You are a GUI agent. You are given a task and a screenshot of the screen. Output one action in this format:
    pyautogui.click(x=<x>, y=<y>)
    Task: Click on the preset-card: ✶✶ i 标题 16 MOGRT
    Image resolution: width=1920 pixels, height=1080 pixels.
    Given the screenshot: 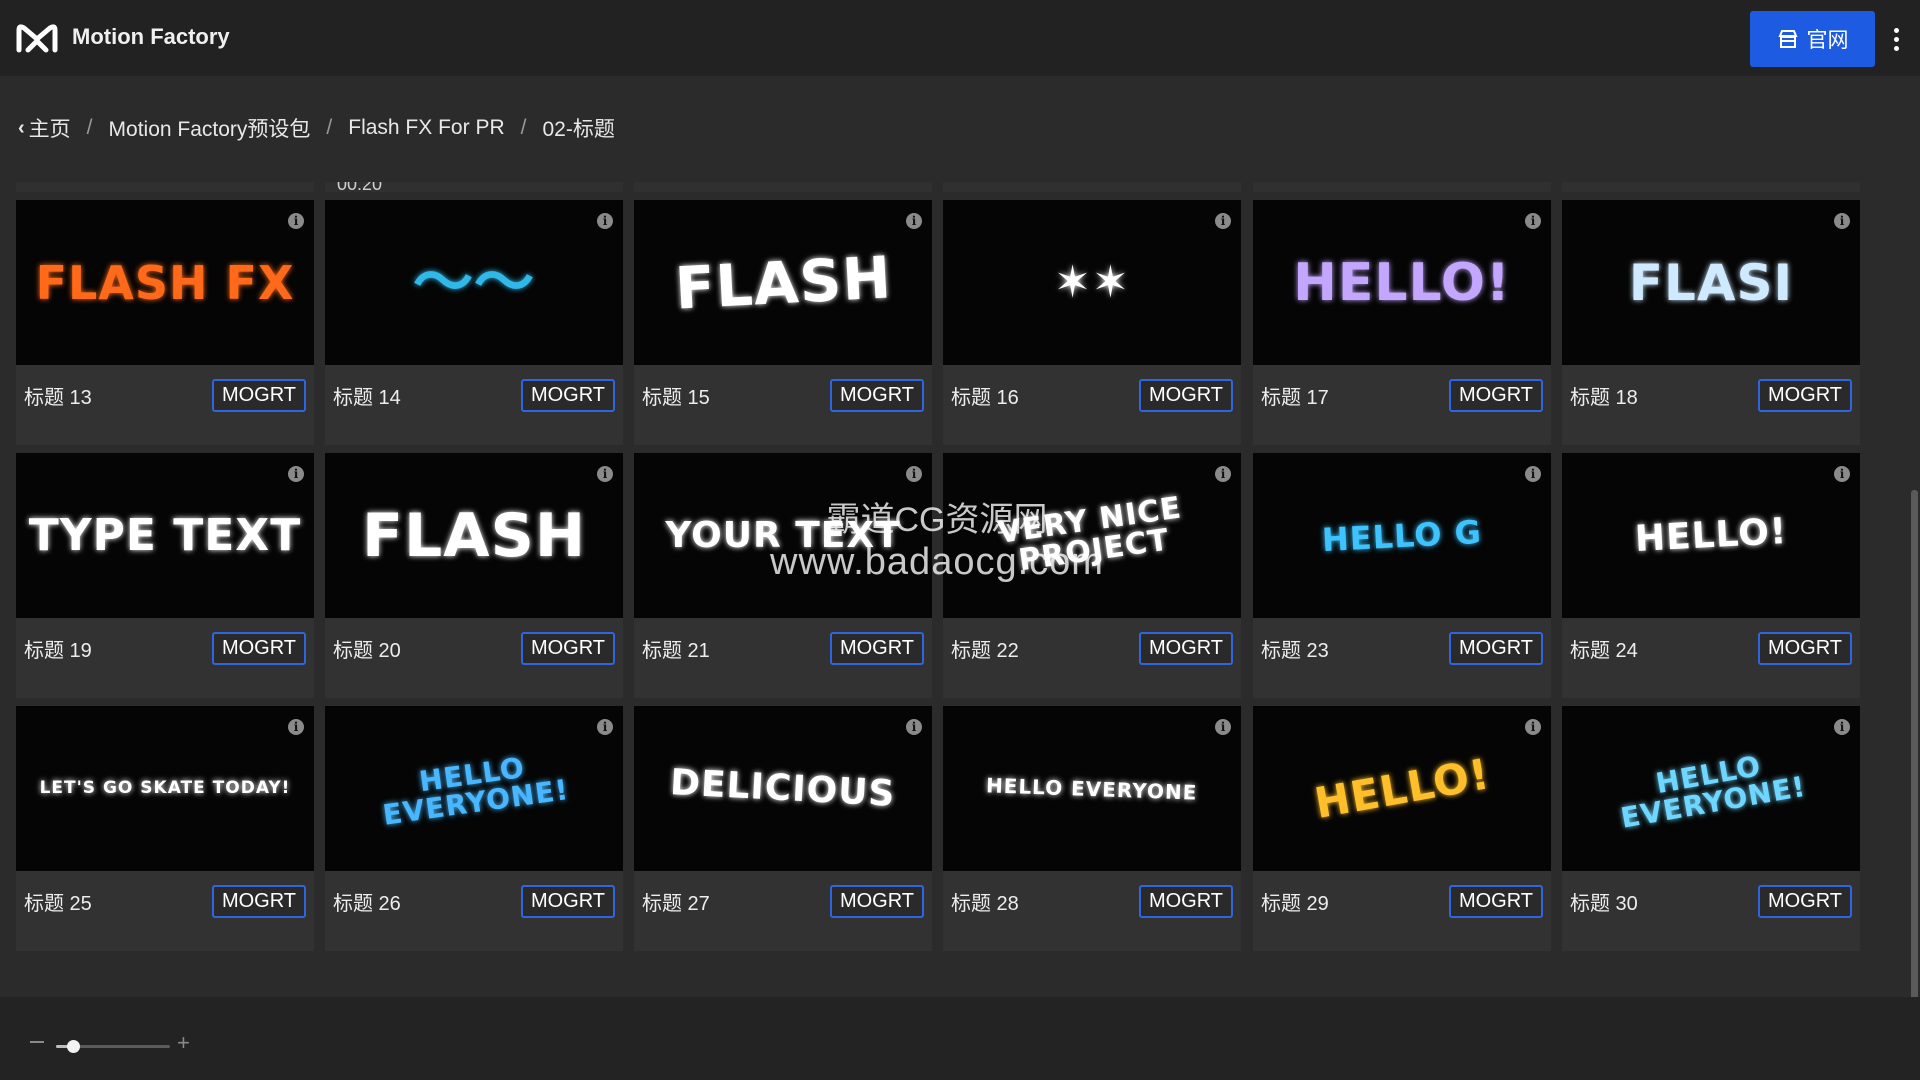 What is the action you would take?
    pyautogui.click(x=1092, y=322)
    